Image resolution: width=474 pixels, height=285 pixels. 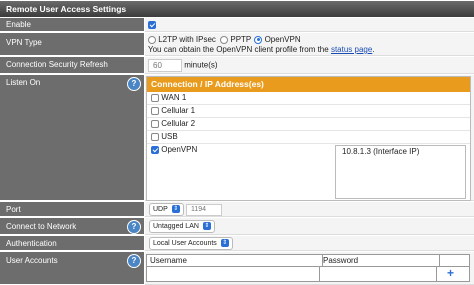 I want to click on refresh-unit: minute(s), so click(x=201, y=65).